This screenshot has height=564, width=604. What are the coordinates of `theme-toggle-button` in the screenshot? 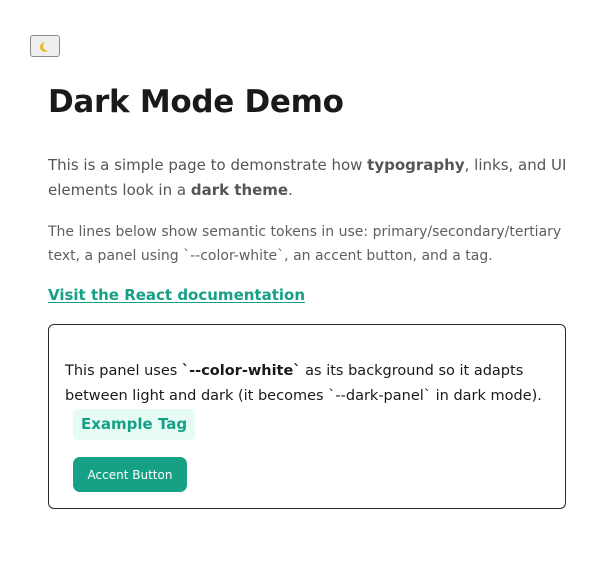 It's located at (45, 46).